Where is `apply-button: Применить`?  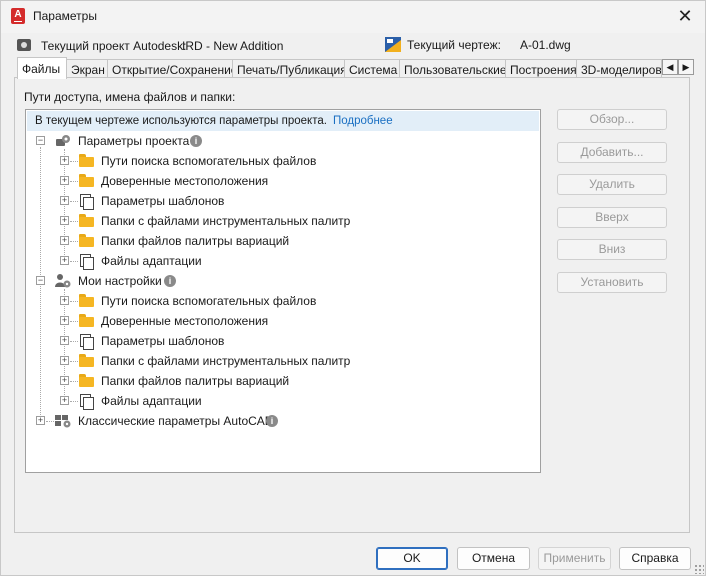
apply-button: Применить is located at coordinates (574, 558).